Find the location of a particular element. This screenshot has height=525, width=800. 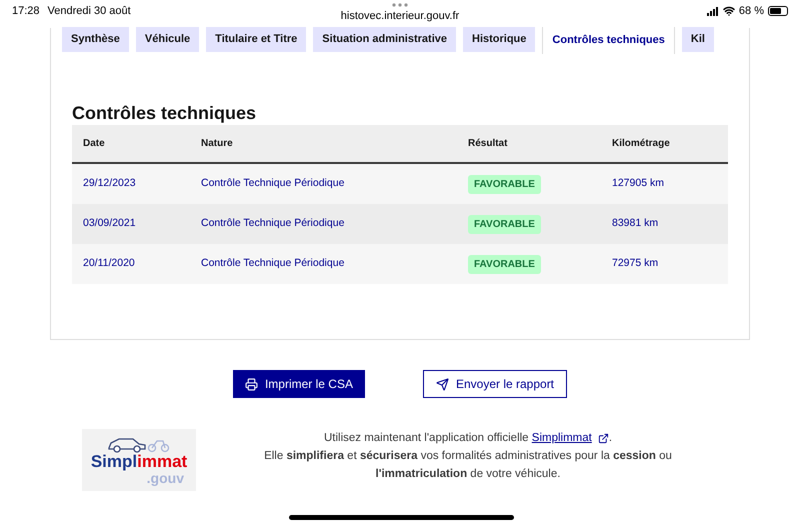

column-header: Résultat is located at coordinates (487, 144).